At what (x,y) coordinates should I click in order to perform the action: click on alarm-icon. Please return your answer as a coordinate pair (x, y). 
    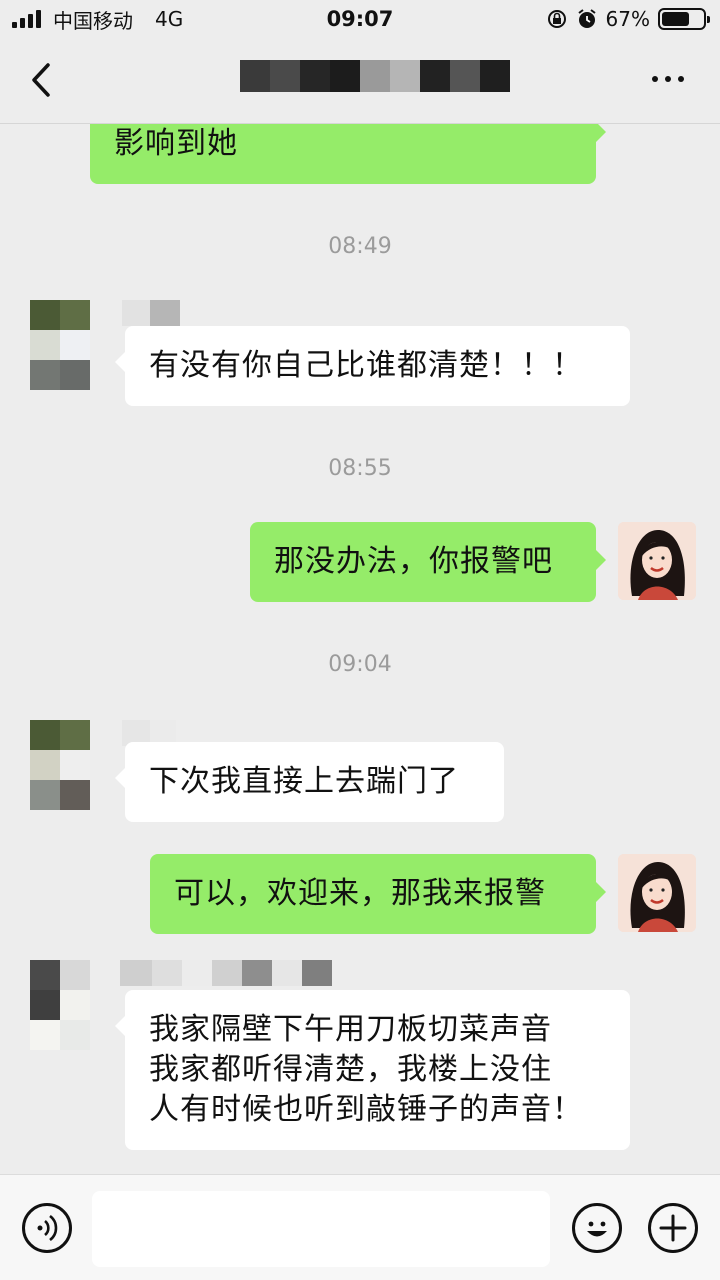
    Looking at the image, I should click on (586, 18).